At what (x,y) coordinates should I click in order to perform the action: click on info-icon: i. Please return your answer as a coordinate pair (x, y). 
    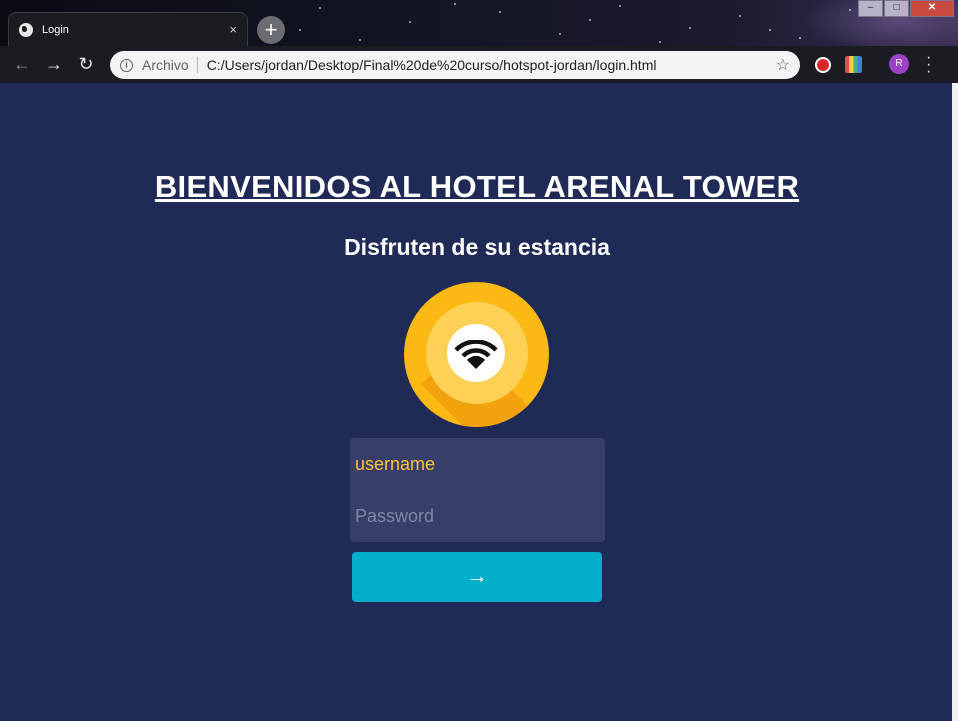
    Looking at the image, I should click on (126, 65).